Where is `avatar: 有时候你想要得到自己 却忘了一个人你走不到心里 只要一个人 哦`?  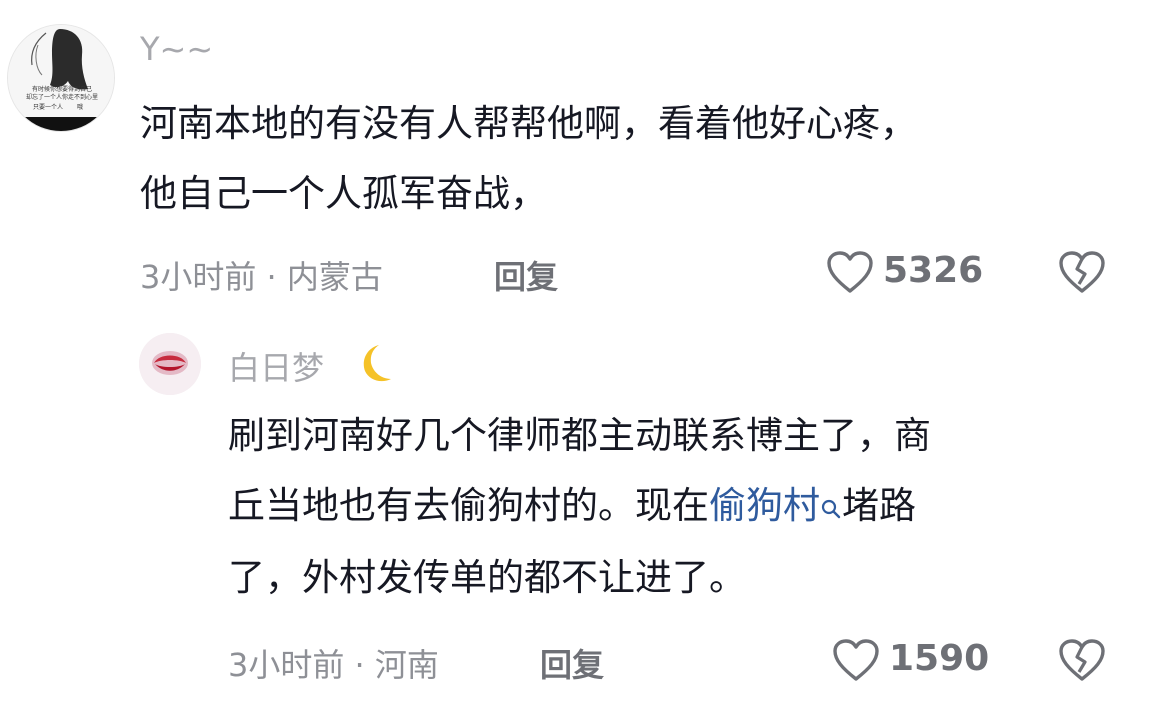 avatar: 有时候你想要得到自己 却忘了一个人你走不到心里 只要一个人 哦 is located at coordinates (61, 78).